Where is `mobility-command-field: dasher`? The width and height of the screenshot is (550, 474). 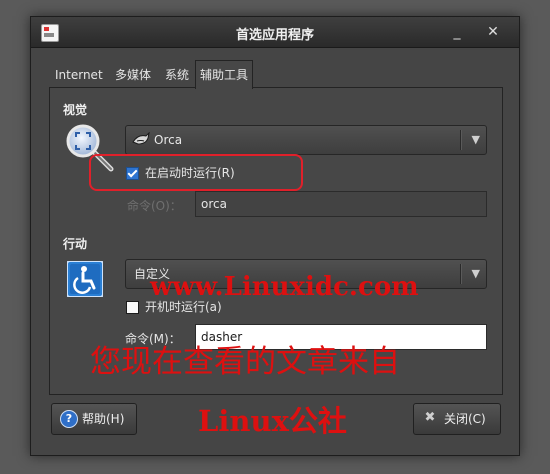 mobility-command-field: dasher is located at coordinates (341, 337).